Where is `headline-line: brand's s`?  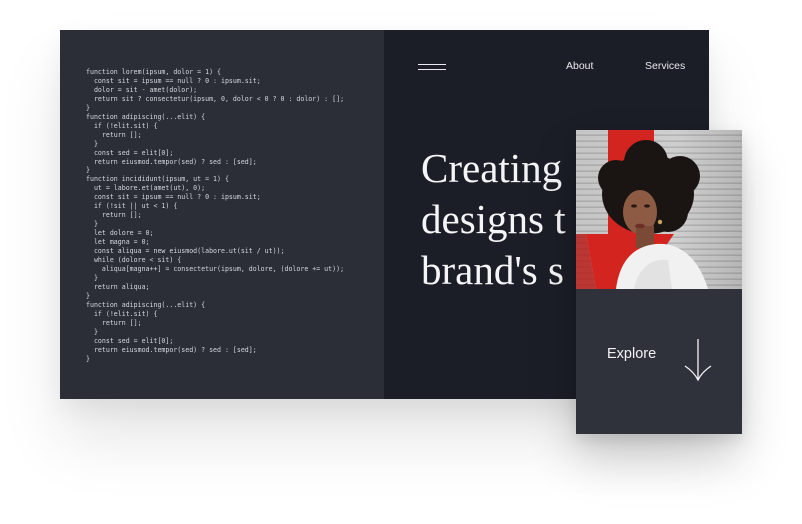
headline-line: brand's s is located at coordinates (492, 270).